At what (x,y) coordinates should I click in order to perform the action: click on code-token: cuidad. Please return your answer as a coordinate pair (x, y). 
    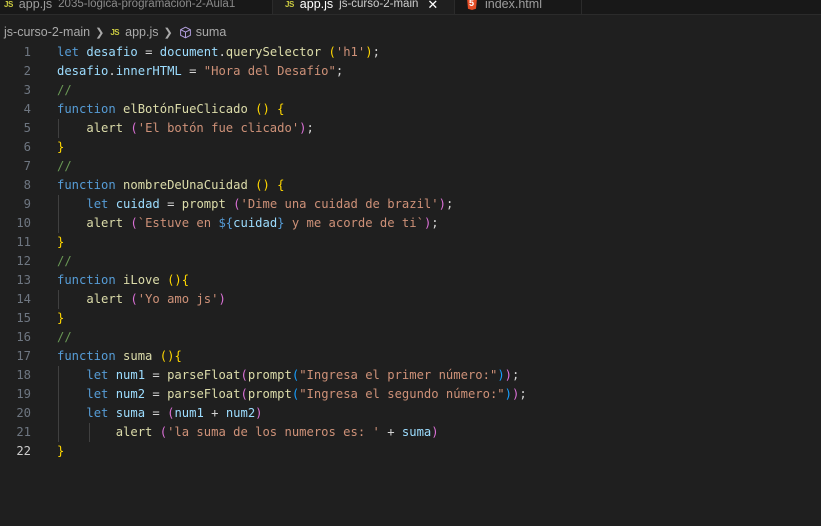
    Looking at the image, I should click on (137, 204).